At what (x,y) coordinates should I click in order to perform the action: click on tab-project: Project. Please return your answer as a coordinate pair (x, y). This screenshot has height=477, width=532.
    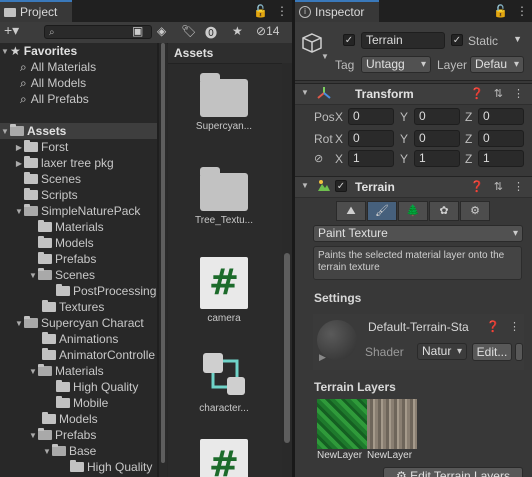
    Looking at the image, I should click on (36, 11).